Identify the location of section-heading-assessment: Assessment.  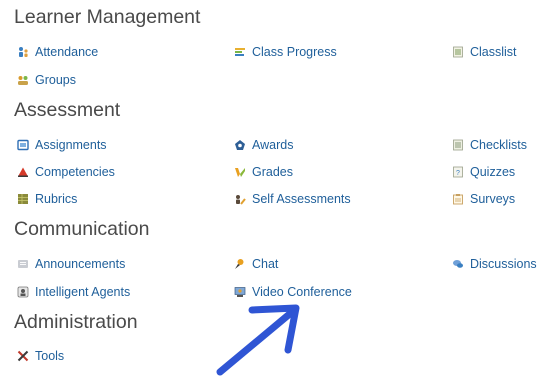
(67, 110).